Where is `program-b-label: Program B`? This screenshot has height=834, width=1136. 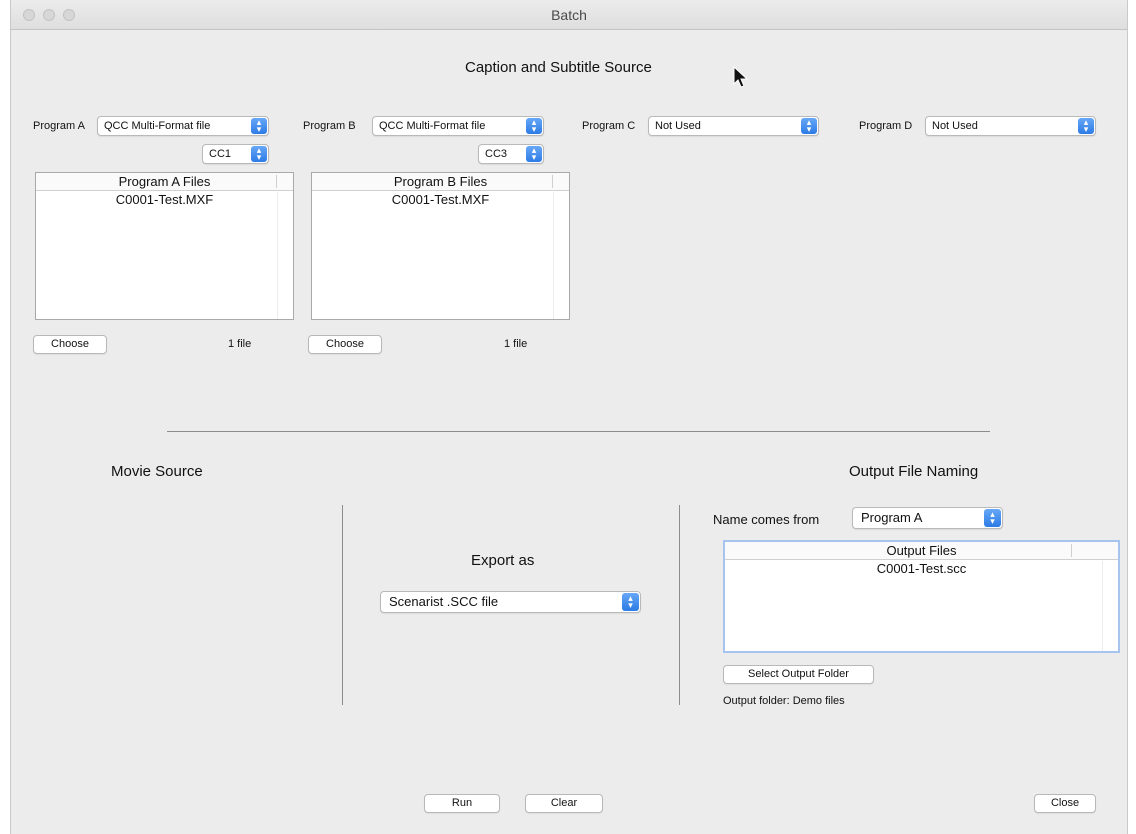 program-b-label: Program B is located at coordinates (329, 126).